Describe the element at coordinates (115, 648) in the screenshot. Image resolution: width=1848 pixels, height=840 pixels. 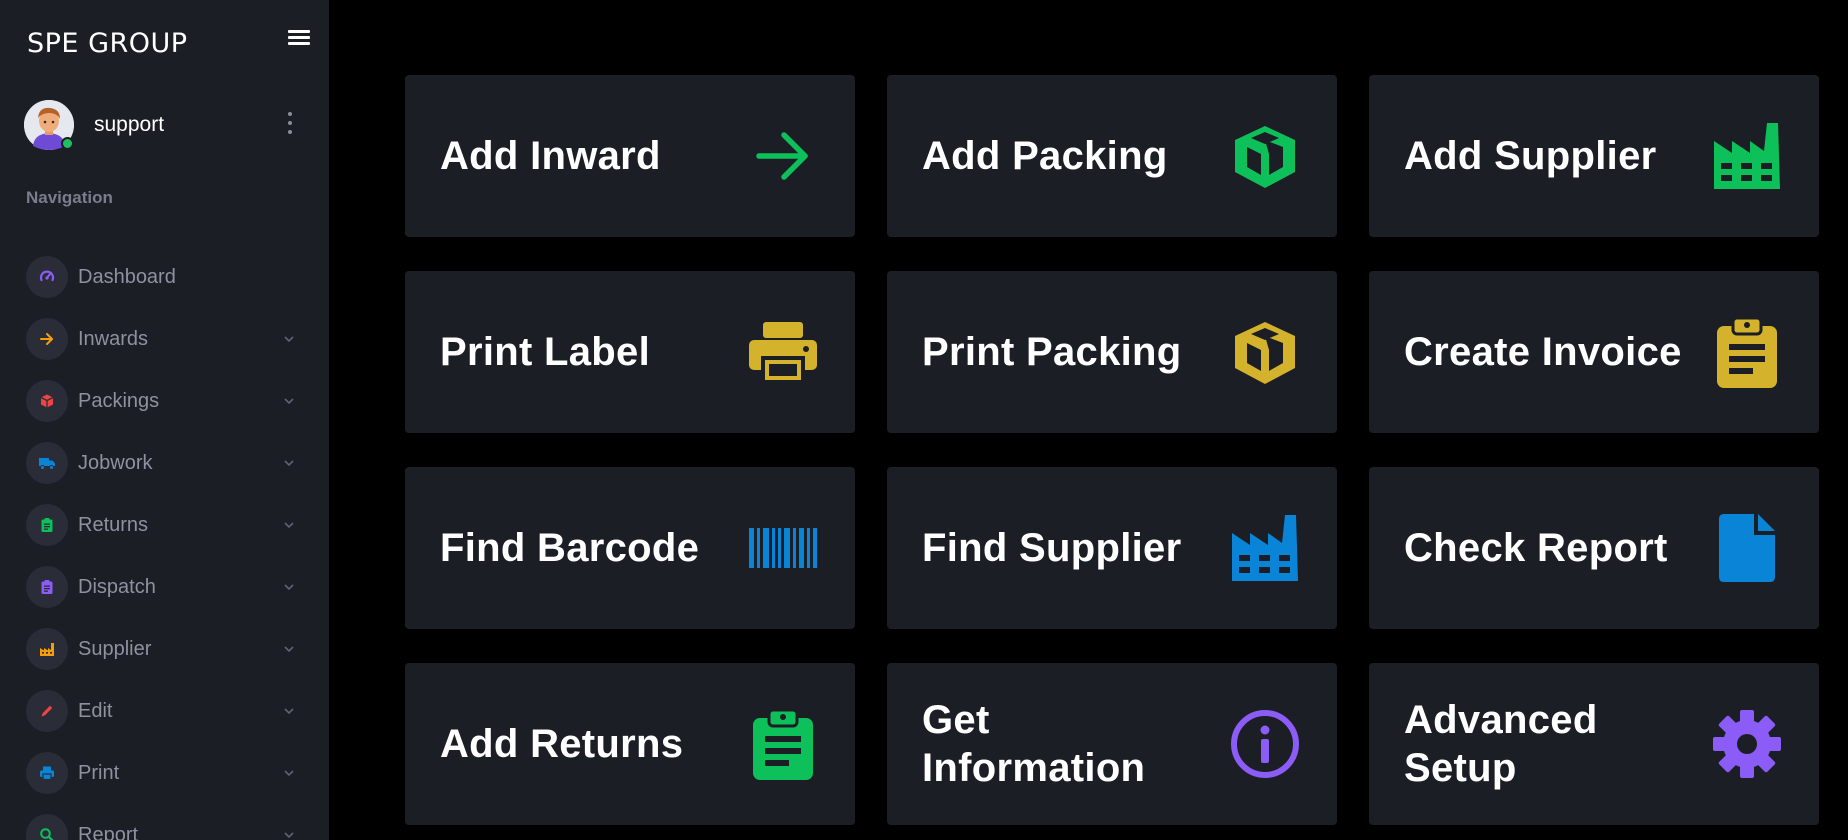
I see `sidebar-item-label: Supplier` at that location.